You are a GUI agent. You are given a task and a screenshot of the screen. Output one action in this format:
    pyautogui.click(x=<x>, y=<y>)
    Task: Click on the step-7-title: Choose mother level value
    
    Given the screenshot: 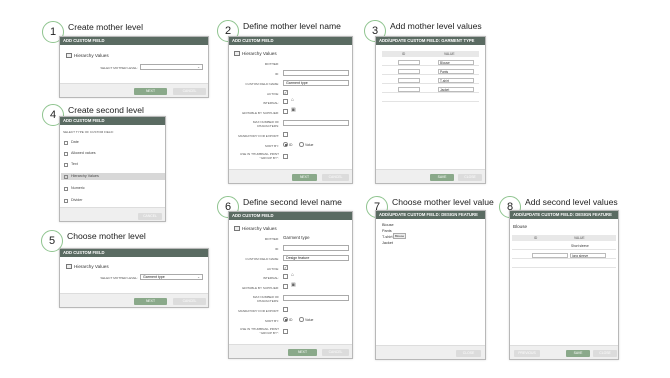 What is the action you would take?
    pyautogui.click(x=443, y=202)
    